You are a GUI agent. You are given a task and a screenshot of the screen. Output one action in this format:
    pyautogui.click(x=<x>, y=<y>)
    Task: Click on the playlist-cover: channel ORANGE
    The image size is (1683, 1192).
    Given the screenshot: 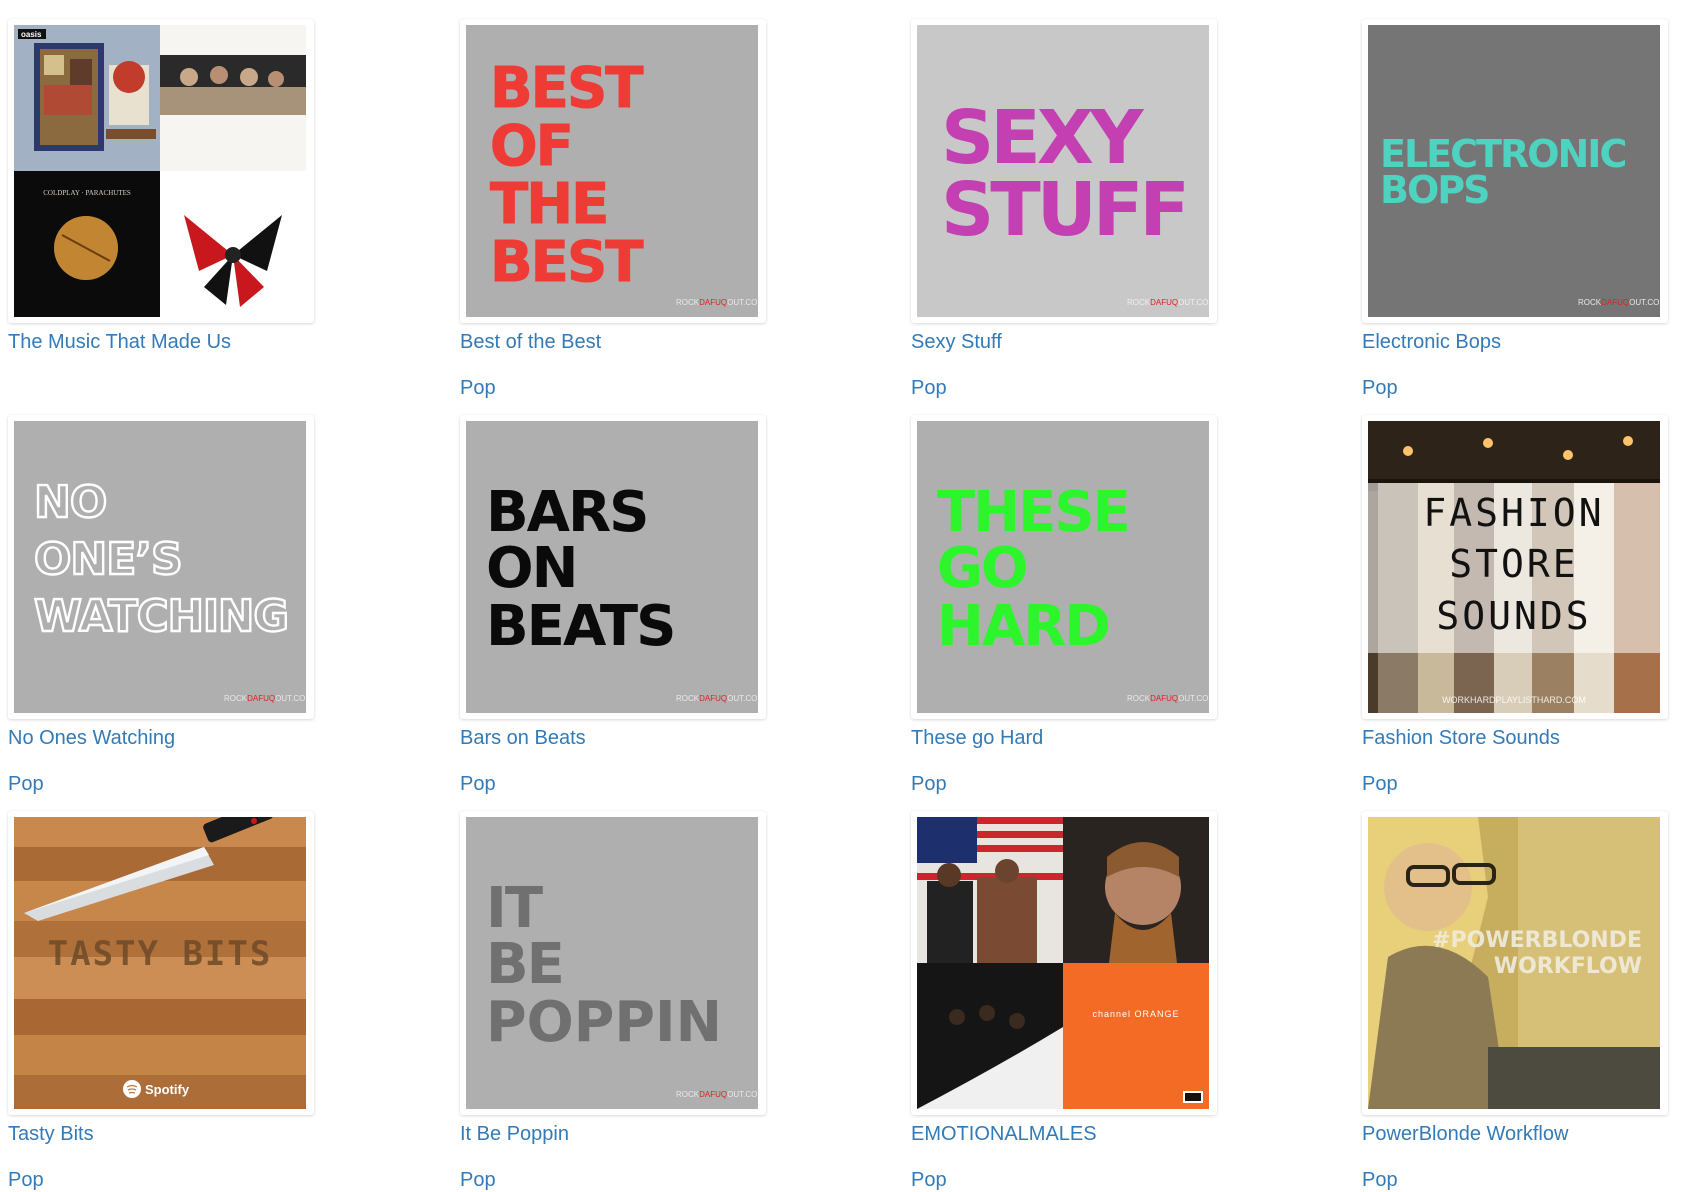 What is the action you would take?
    pyautogui.click(x=1064, y=963)
    